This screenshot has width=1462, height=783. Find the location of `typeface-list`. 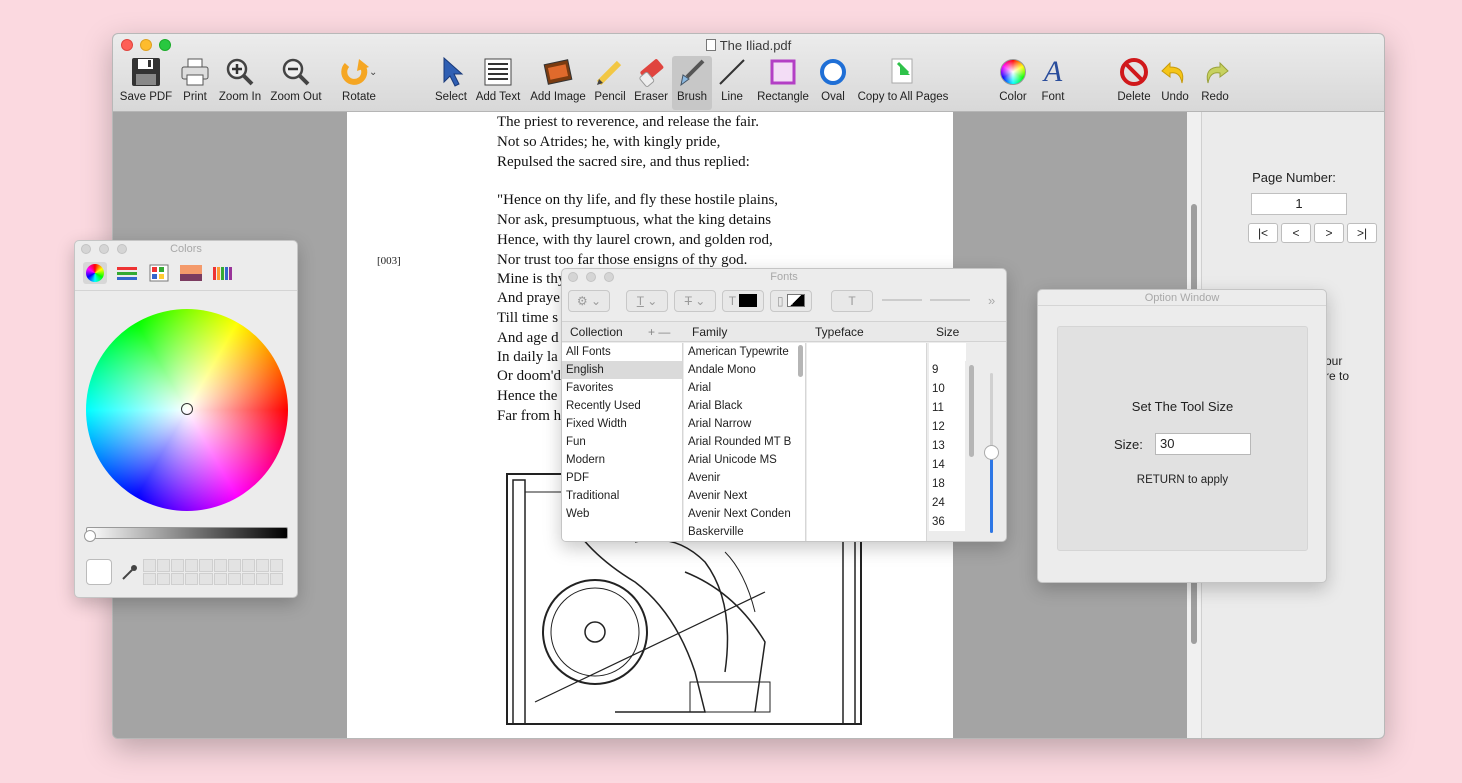

typeface-list is located at coordinates (867, 442).